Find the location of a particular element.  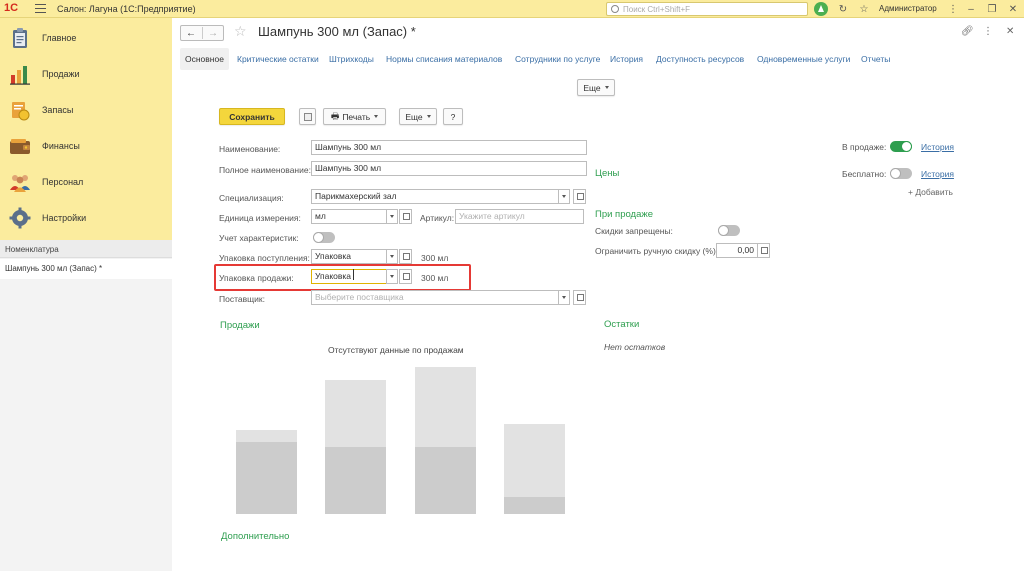

tab-main: Основное is located at coordinates (204, 59).